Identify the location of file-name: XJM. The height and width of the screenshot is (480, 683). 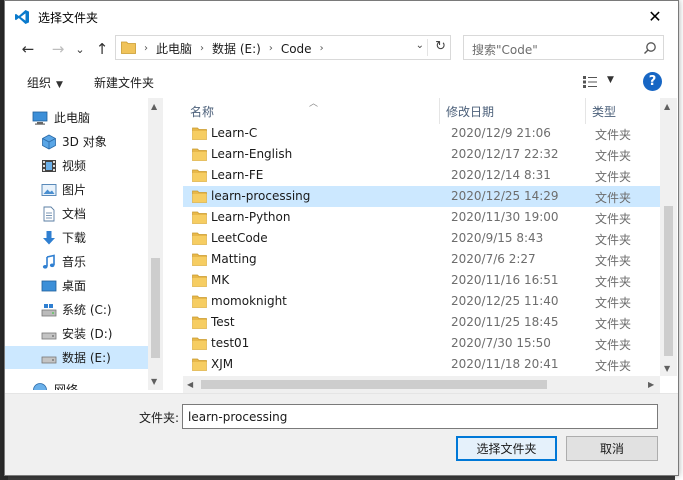
(222, 364).